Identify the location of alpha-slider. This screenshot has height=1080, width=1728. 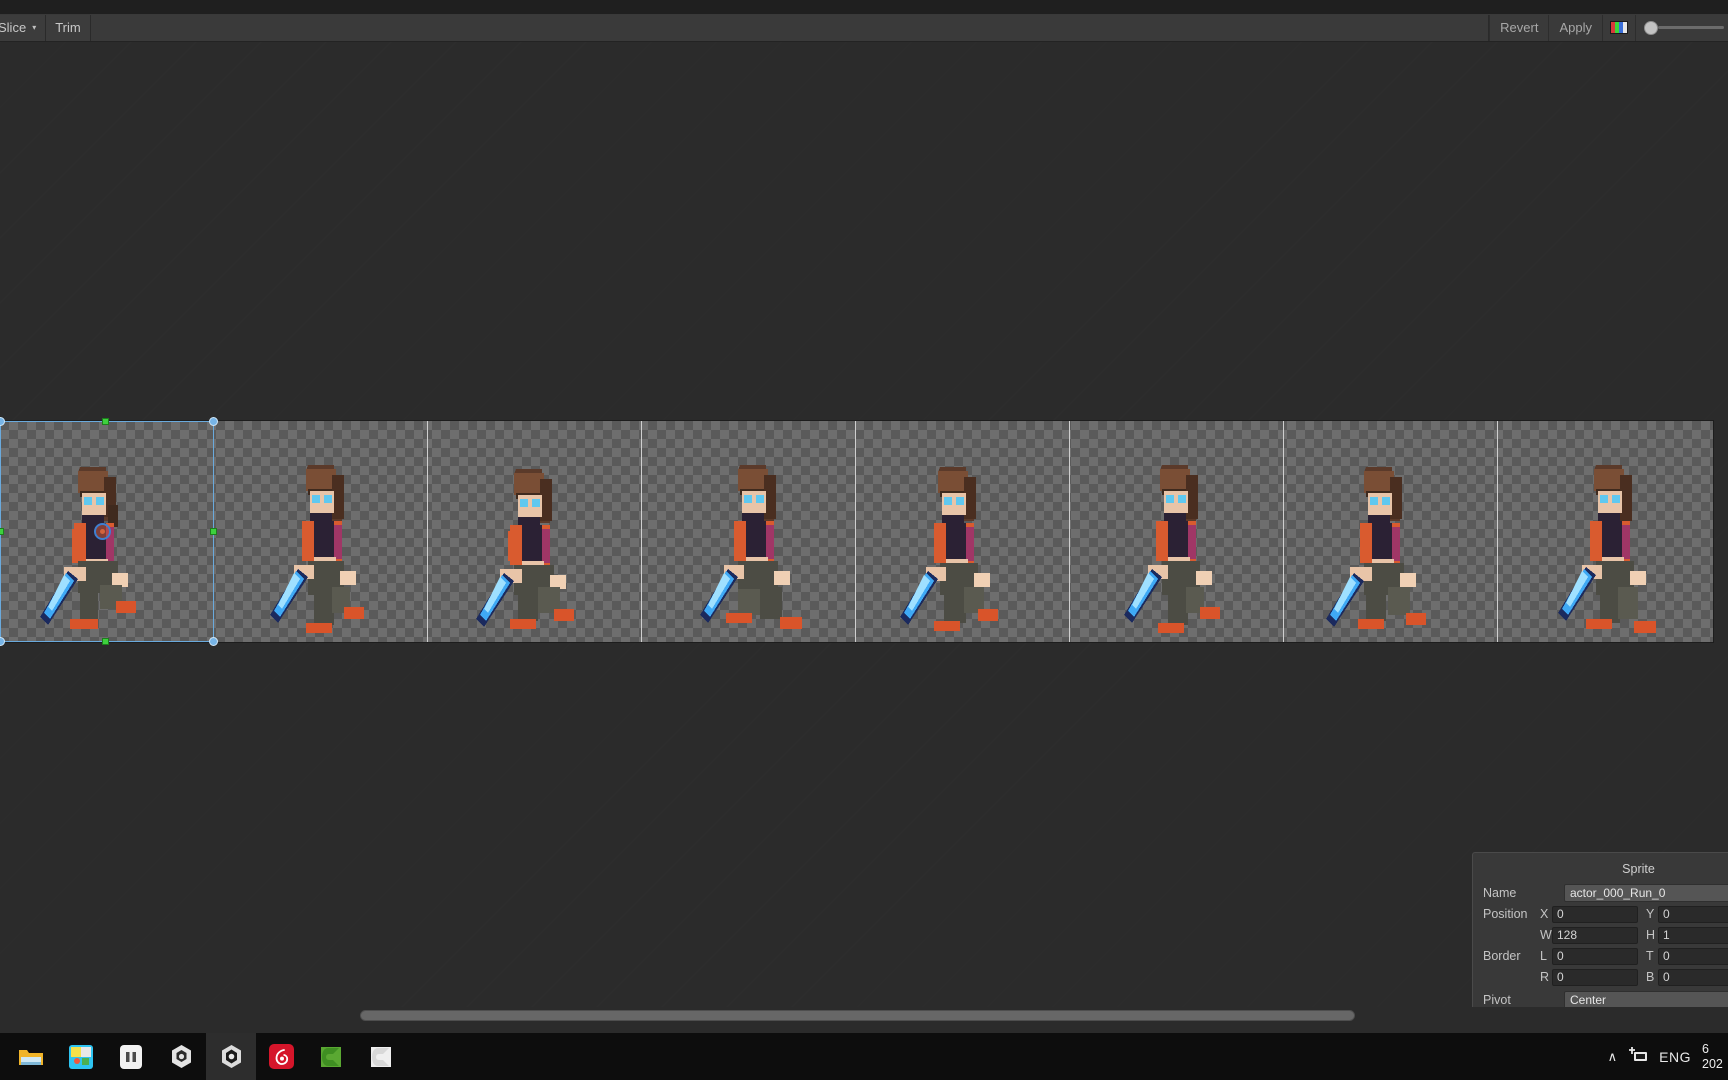
(1682, 27).